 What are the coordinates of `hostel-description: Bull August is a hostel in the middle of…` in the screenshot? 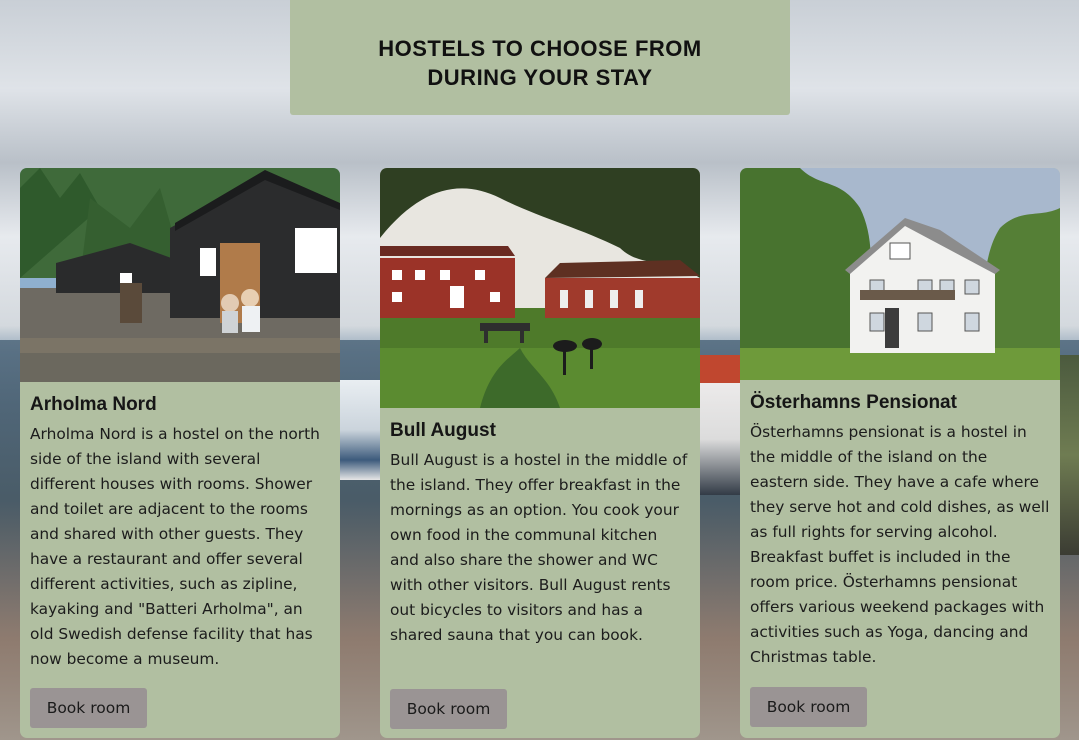 It's located at (539, 547).